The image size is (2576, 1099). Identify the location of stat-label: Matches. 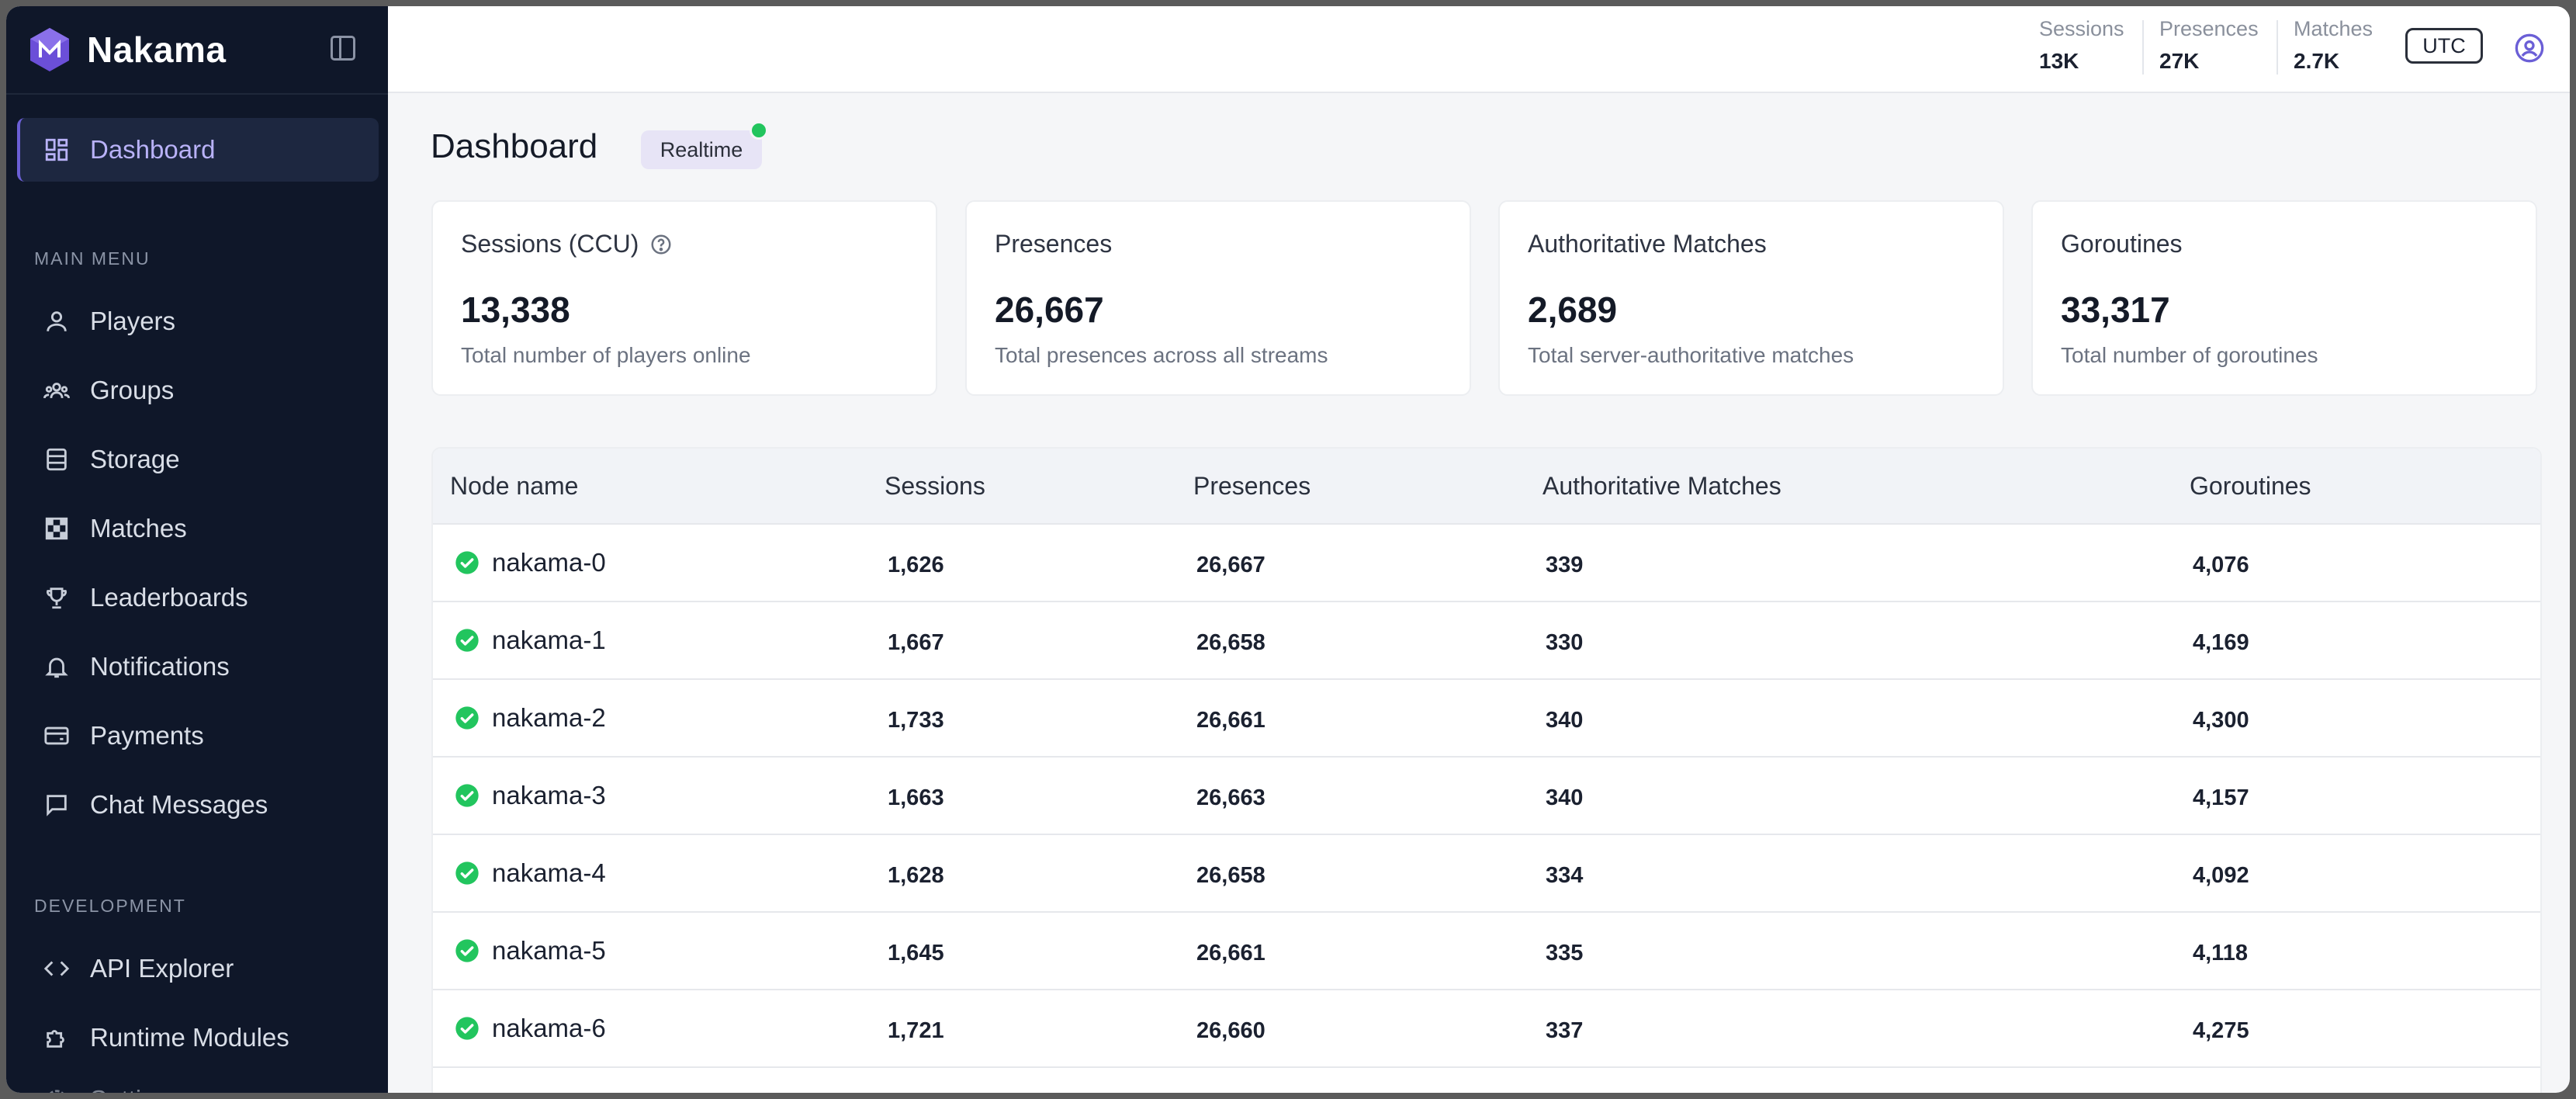
(2333, 28).